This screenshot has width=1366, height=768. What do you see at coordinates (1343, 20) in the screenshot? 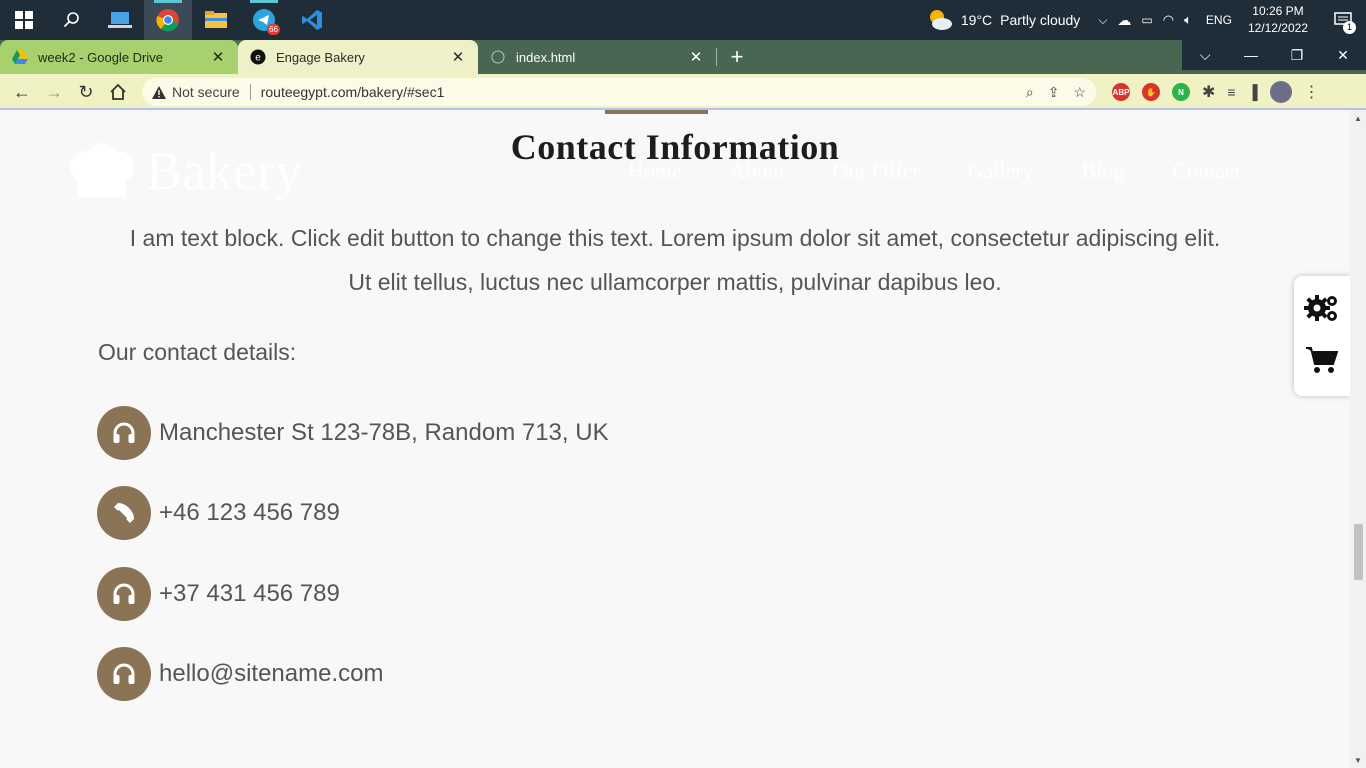
I see `notifications-button: 1` at bounding box center [1343, 20].